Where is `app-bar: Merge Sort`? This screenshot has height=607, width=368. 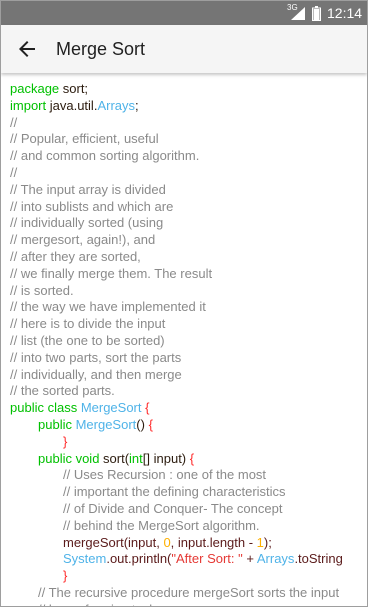 app-bar: Merge Sort is located at coordinates (184, 49).